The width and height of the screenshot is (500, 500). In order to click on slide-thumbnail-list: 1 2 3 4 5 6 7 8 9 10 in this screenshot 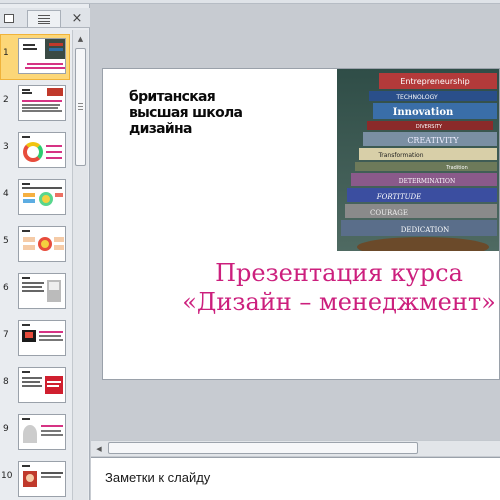, I will do `click(36, 265)`.